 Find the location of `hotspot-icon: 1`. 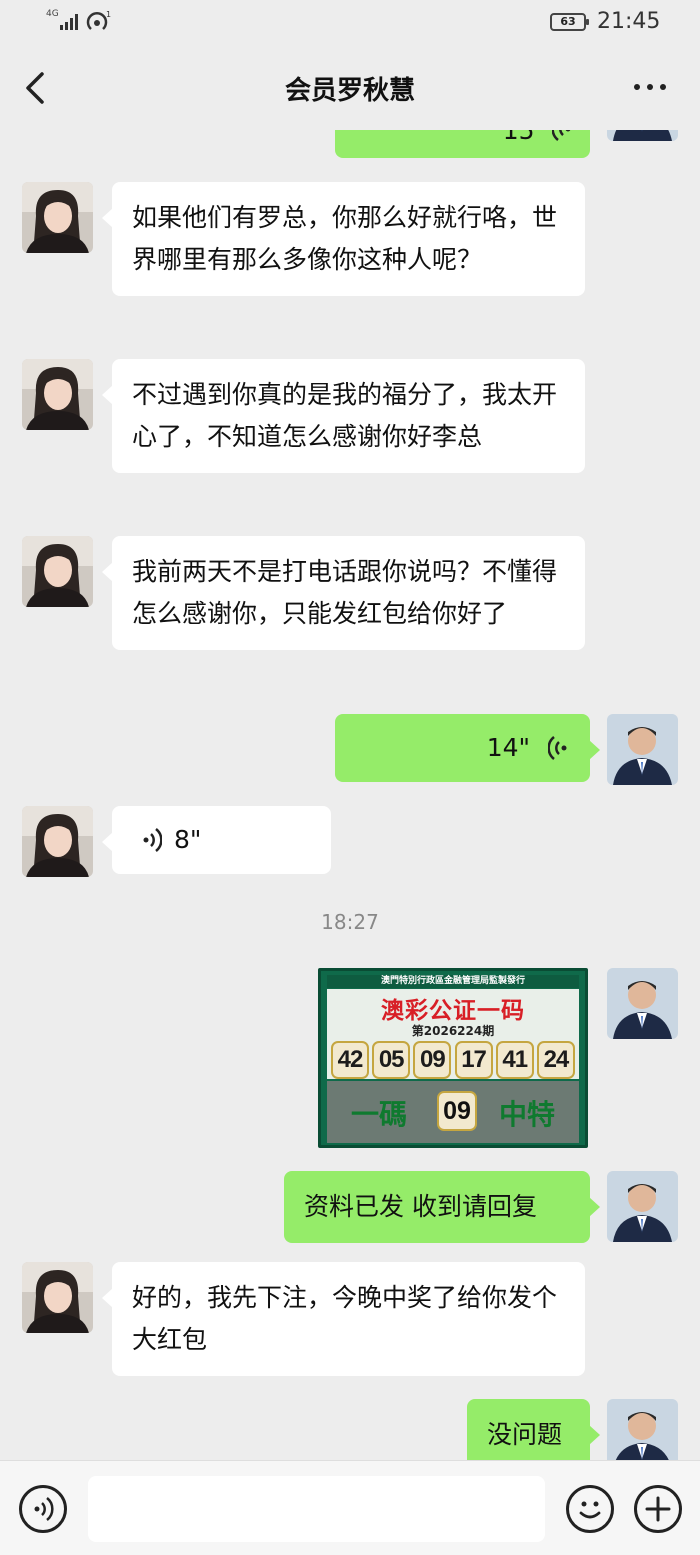

hotspot-icon: 1 is located at coordinates (98, 20).